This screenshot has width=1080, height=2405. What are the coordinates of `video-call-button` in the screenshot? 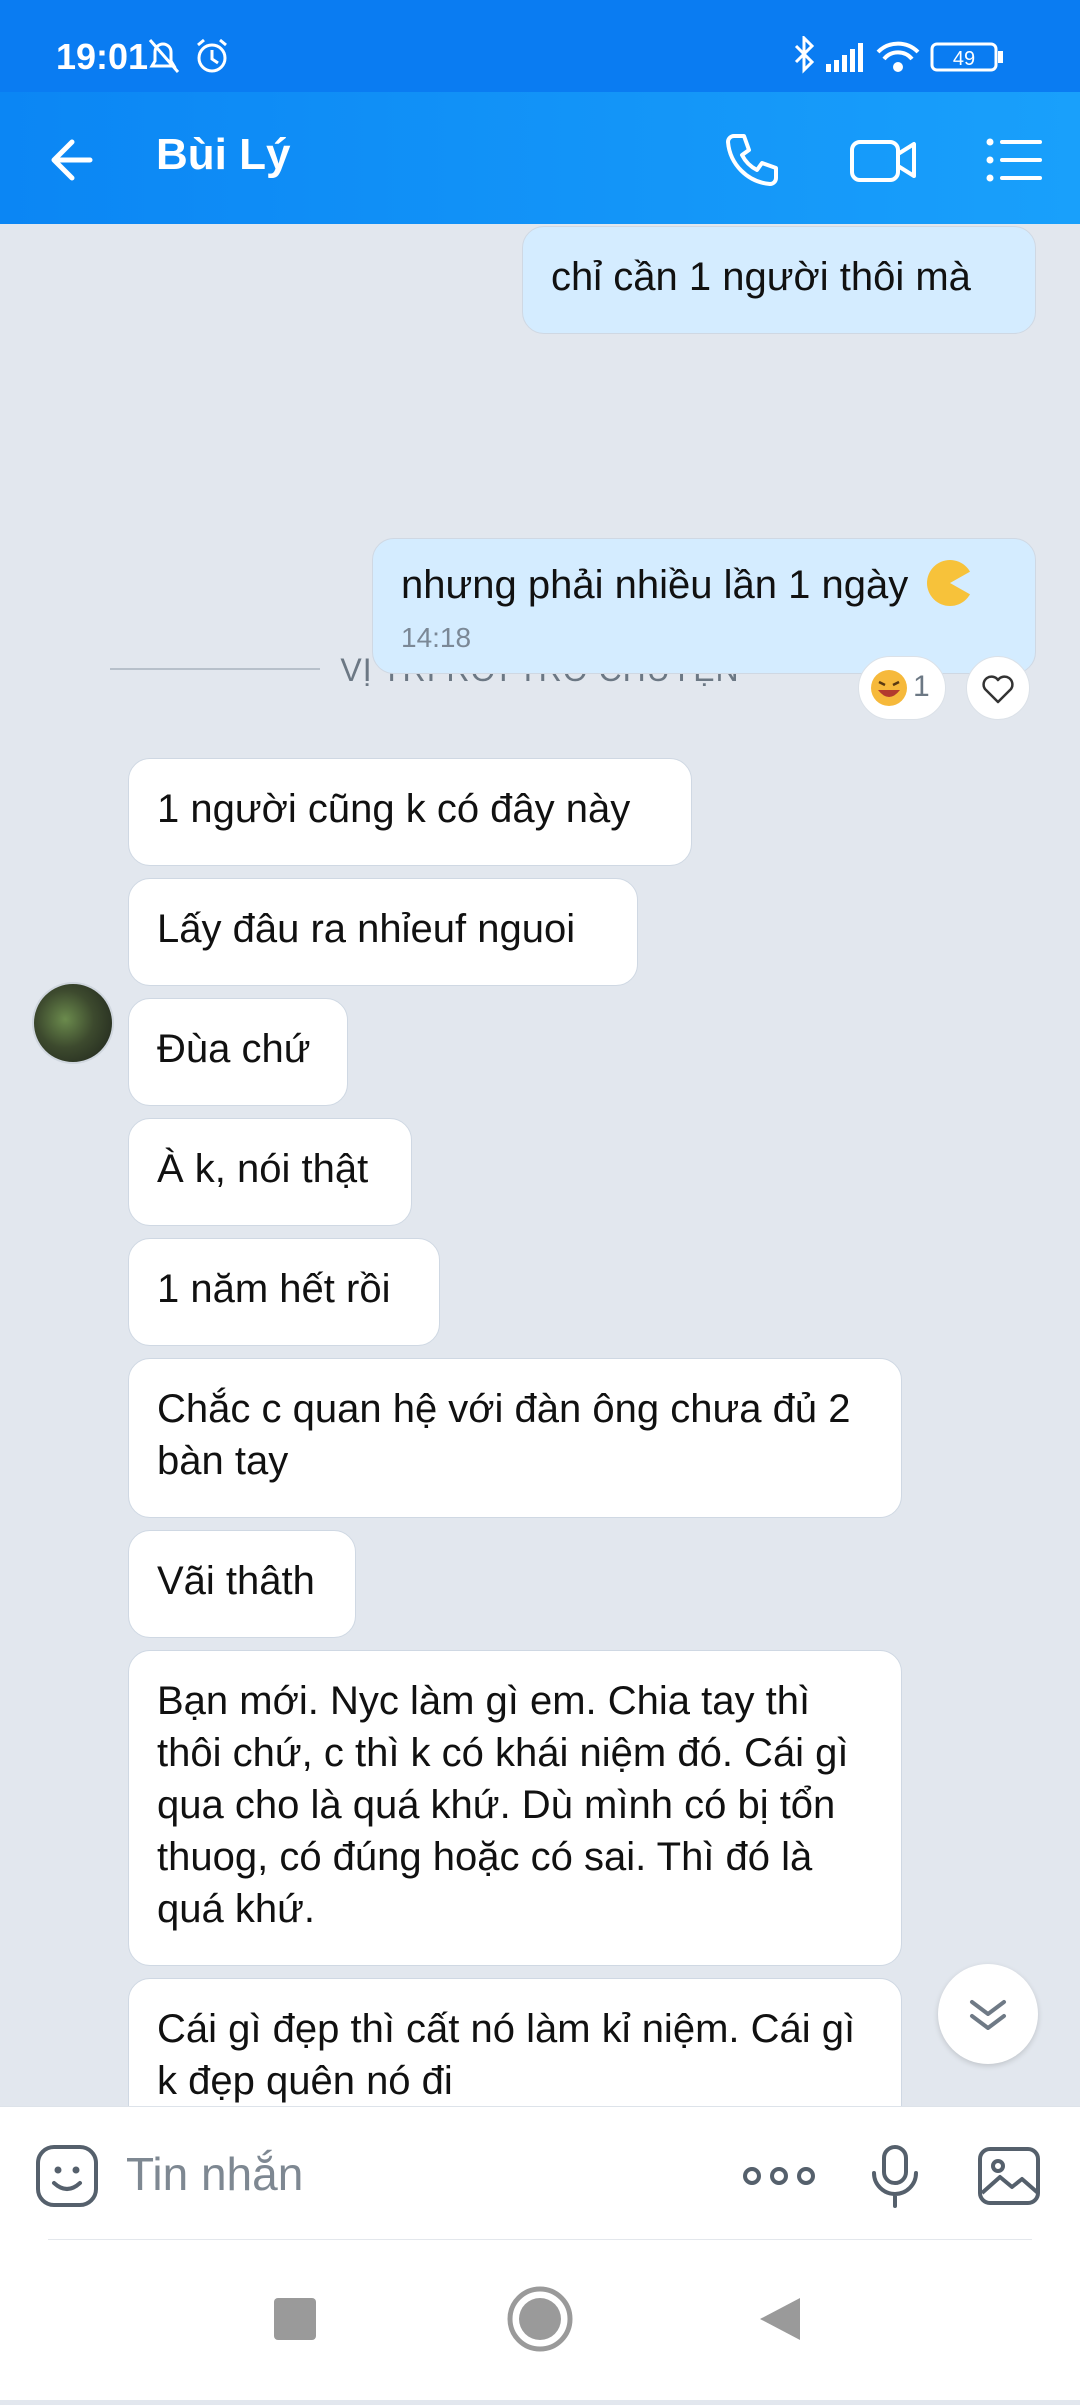 It's located at (884, 160).